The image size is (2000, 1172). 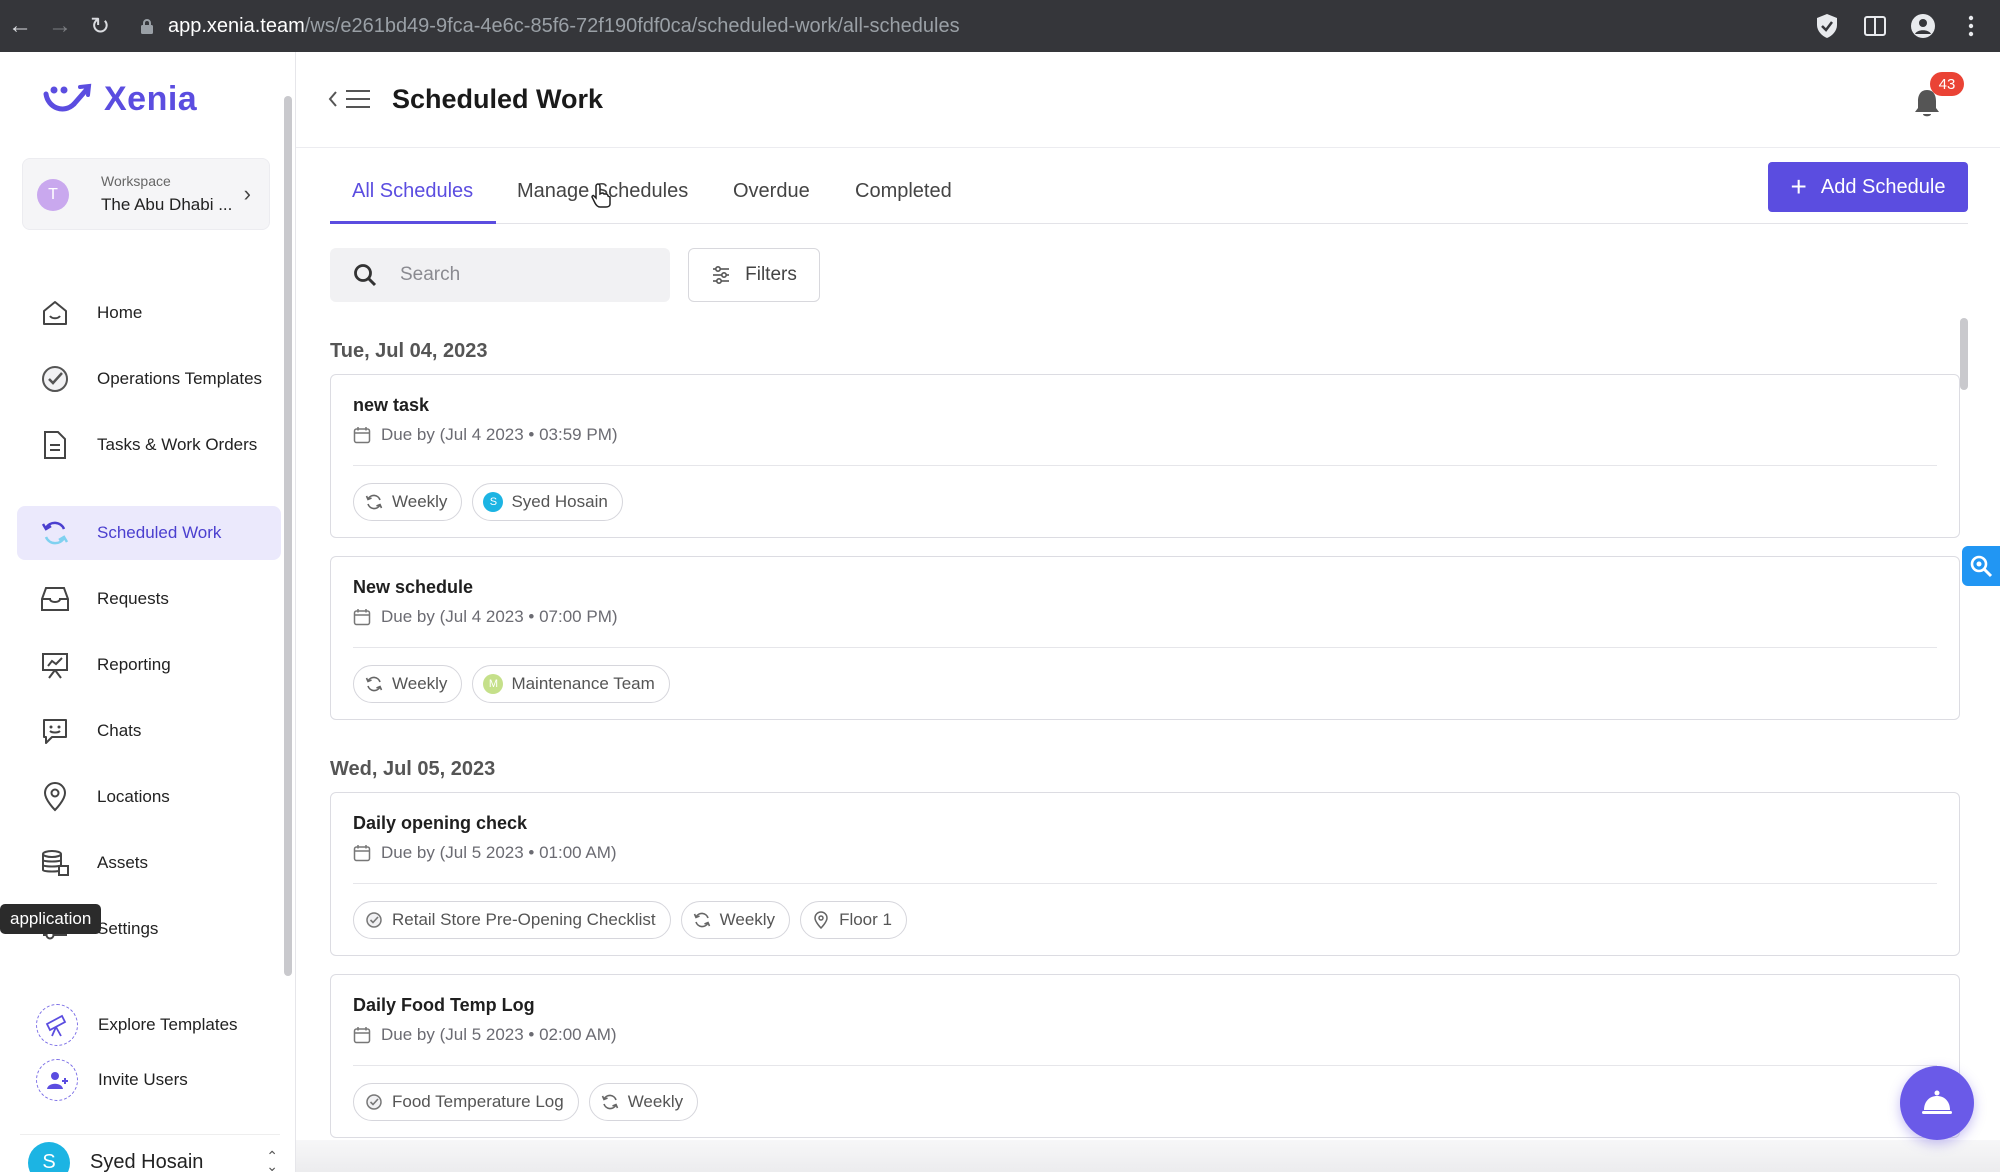 What do you see at coordinates (409, 351) in the screenshot?
I see `date-group-heading: Tue, Jul 04, 2023` at bounding box center [409, 351].